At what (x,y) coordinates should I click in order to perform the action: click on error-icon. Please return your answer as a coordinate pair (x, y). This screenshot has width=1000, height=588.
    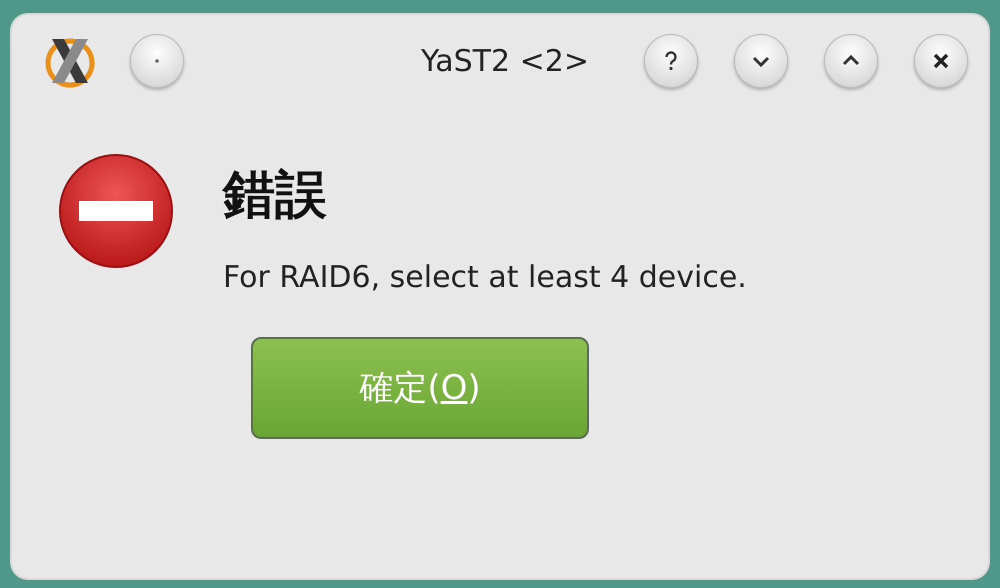
    Looking at the image, I should click on (116, 211).